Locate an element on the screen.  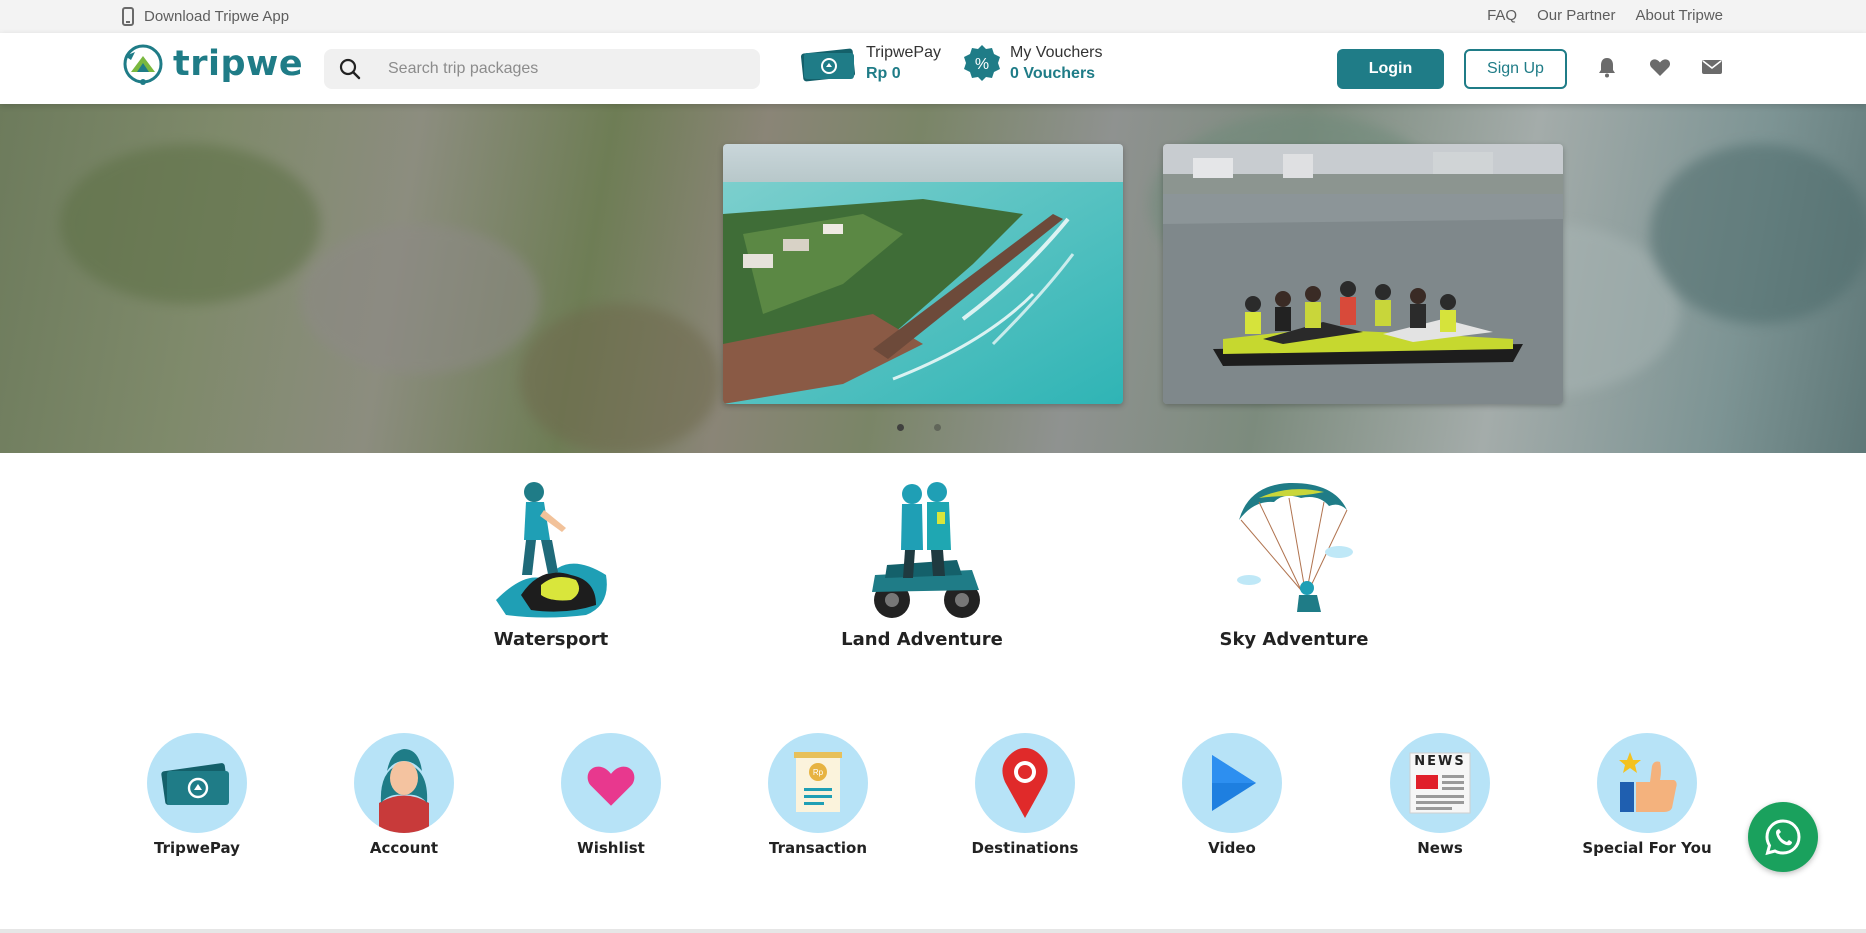
our-partner-link: Our Partner is located at coordinates (1576, 15).